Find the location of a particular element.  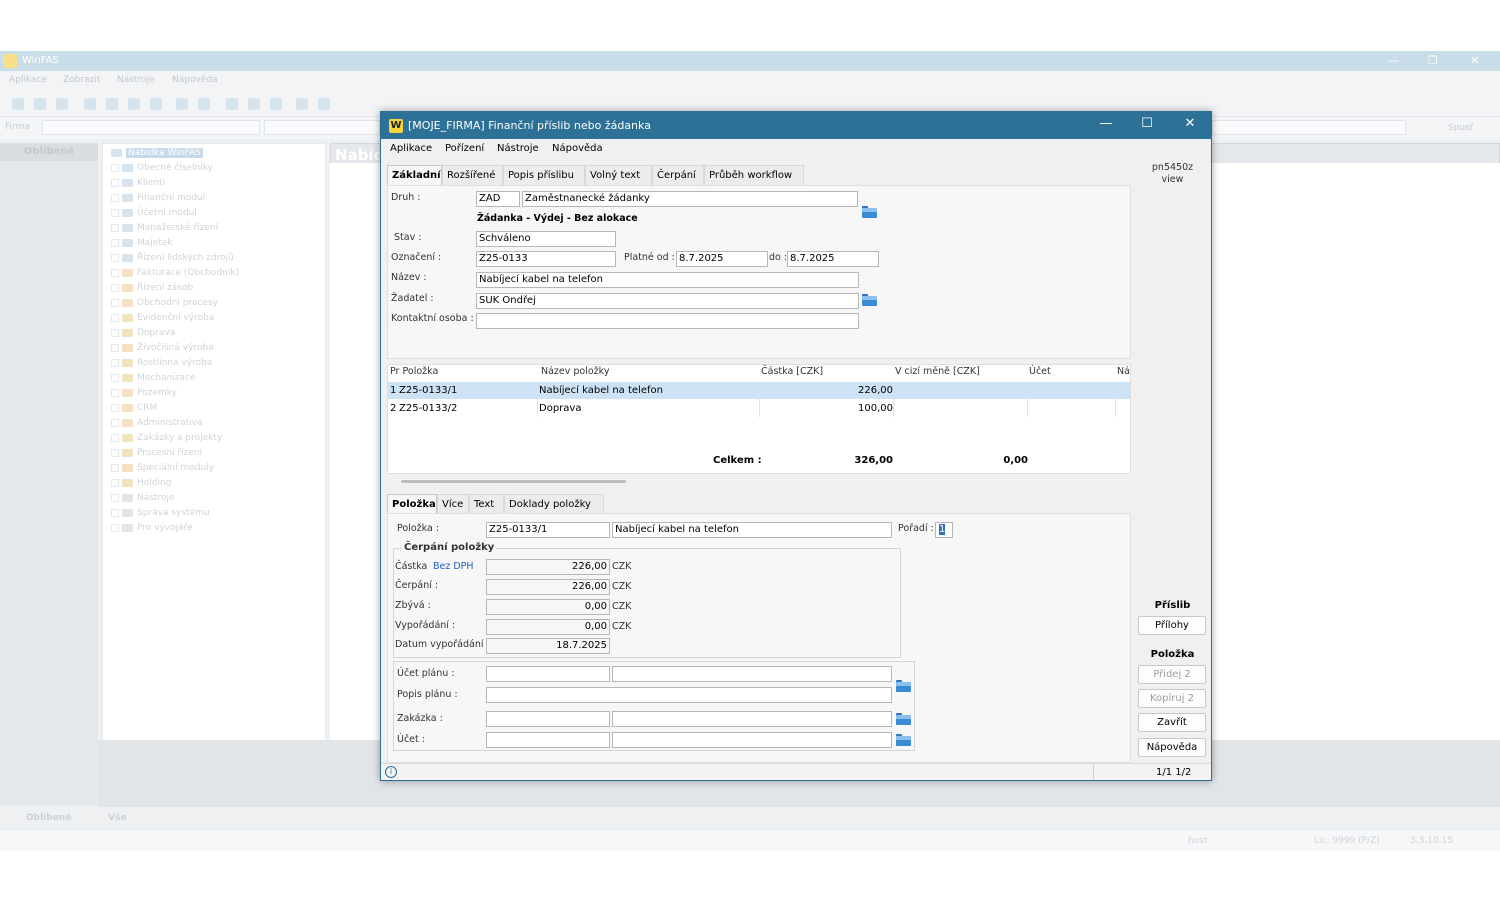

col-na: Ná is located at coordinates (1123, 371).